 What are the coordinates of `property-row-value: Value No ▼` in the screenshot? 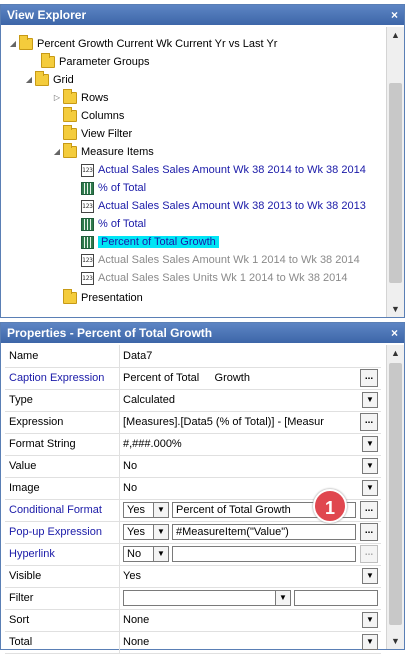 It's located at (193, 466).